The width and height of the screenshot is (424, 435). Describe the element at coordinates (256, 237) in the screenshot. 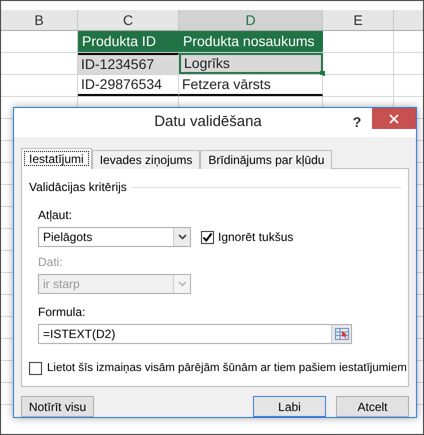

I see `checkbox-label: Ignorēt tukšus` at that location.